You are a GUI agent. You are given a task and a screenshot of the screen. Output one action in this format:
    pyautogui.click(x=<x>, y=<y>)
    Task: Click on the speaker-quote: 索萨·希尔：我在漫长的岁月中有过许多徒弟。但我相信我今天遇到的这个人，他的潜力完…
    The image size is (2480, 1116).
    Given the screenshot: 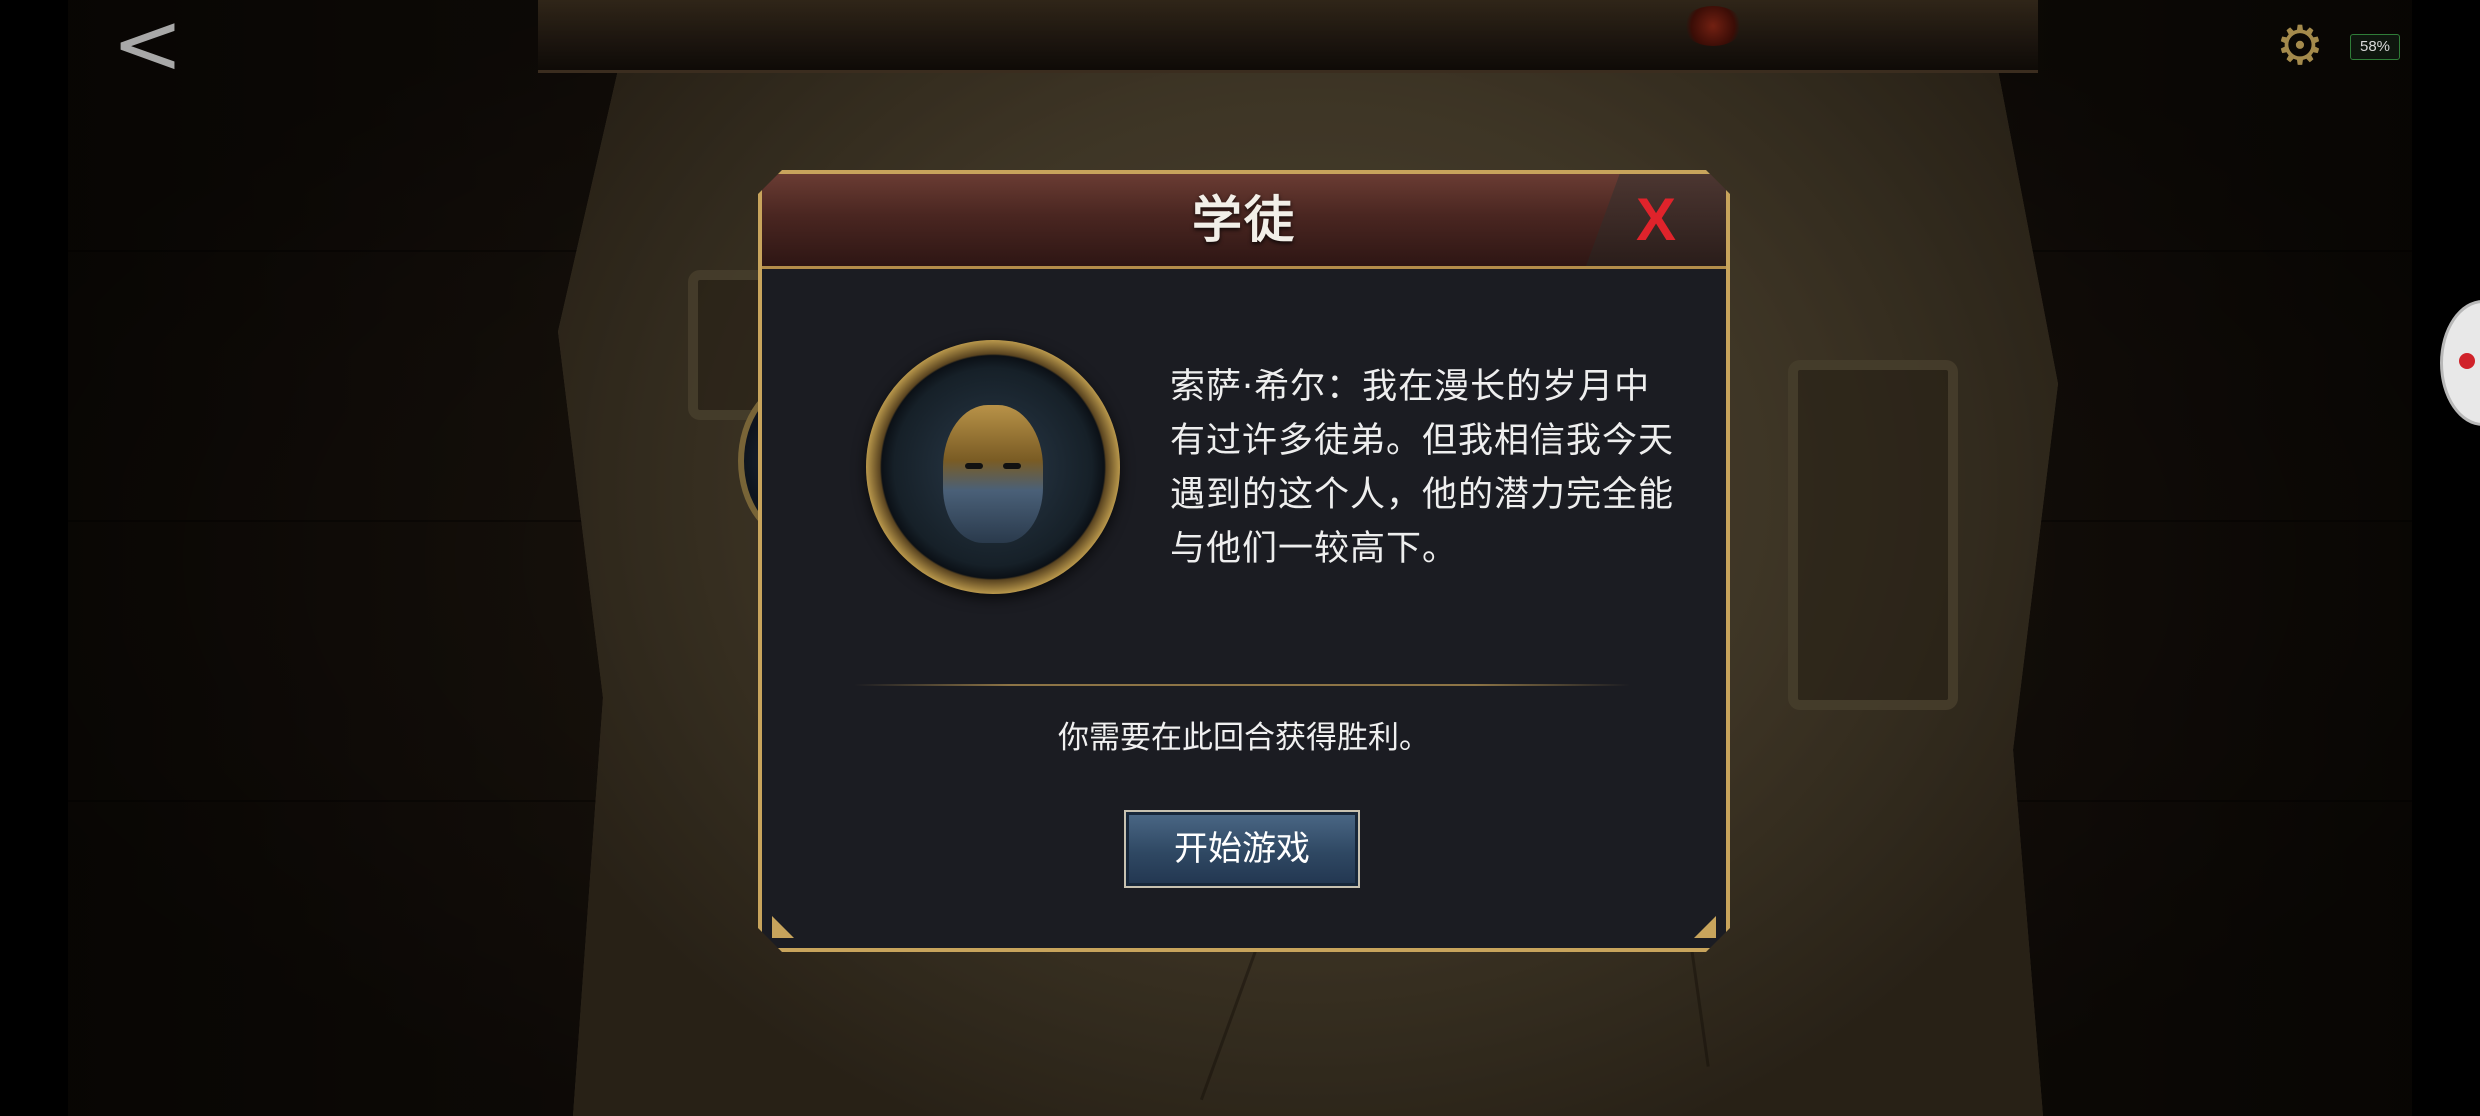 What is the action you would take?
    pyautogui.click(x=1422, y=468)
    